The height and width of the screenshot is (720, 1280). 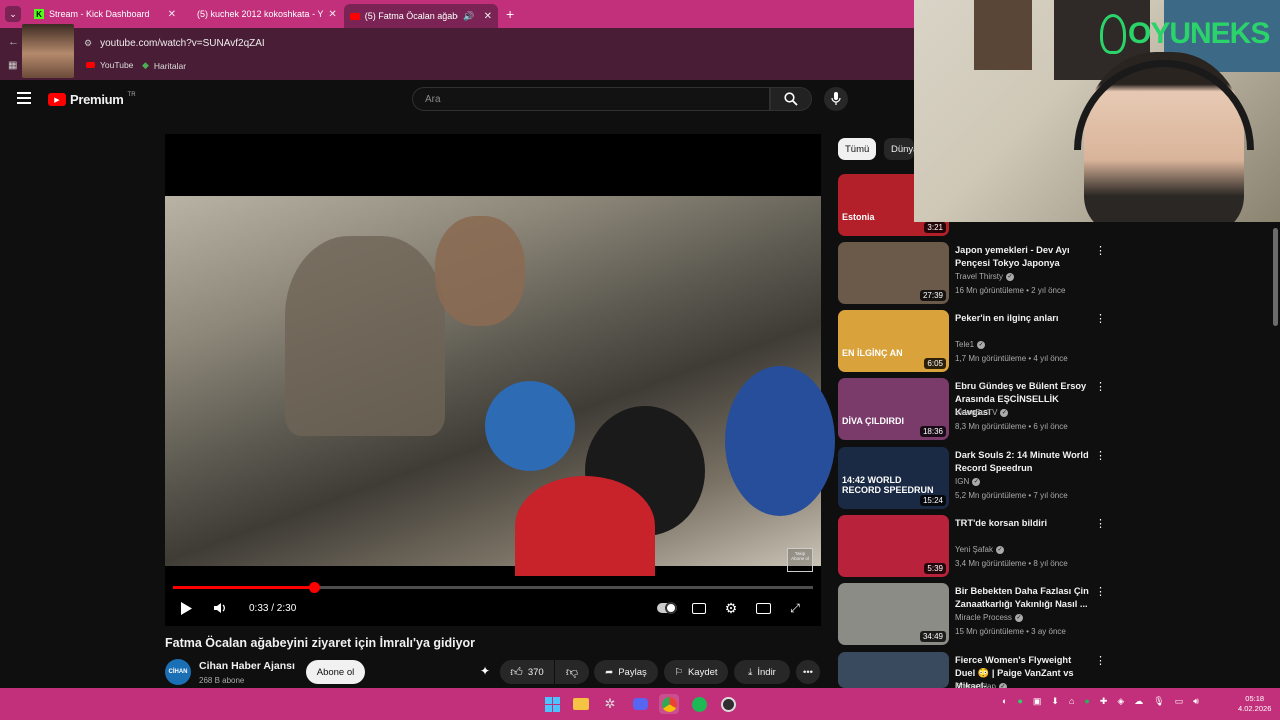 I want to click on verified-icon: ✓, so click(x=976, y=481).